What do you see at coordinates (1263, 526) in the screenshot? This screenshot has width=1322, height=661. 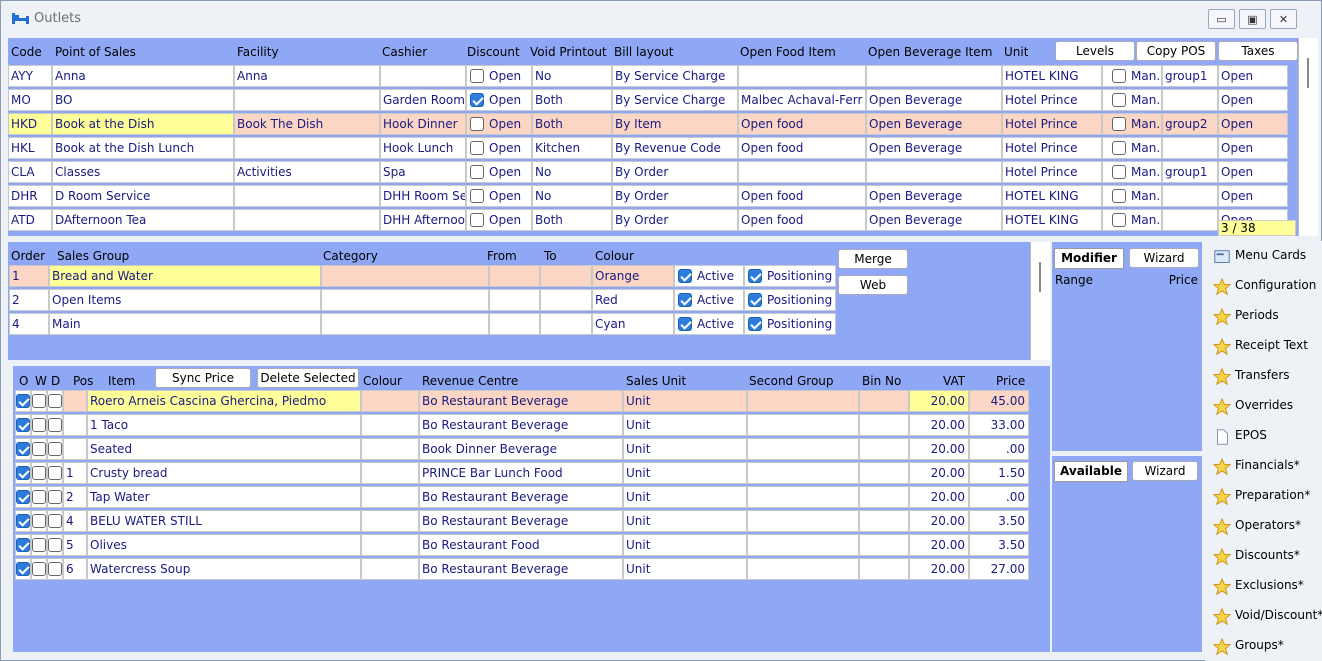 I see `sidebar-item-operators: Operators*` at bounding box center [1263, 526].